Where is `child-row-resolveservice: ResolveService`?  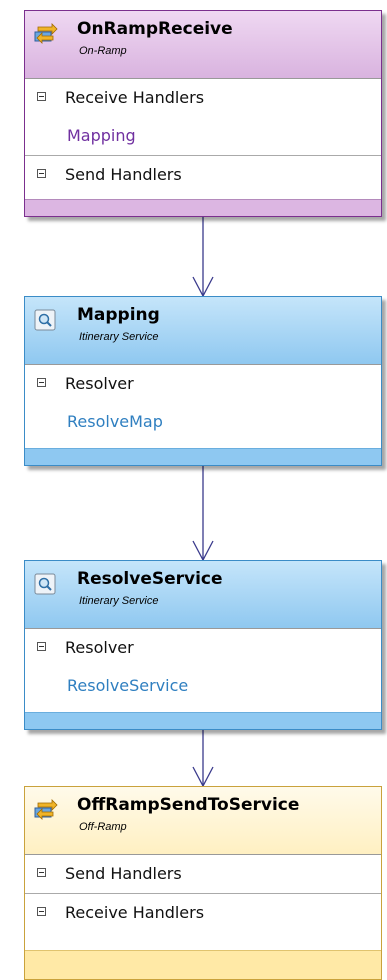
child-row-resolveservice: ResolveService is located at coordinates (203, 686).